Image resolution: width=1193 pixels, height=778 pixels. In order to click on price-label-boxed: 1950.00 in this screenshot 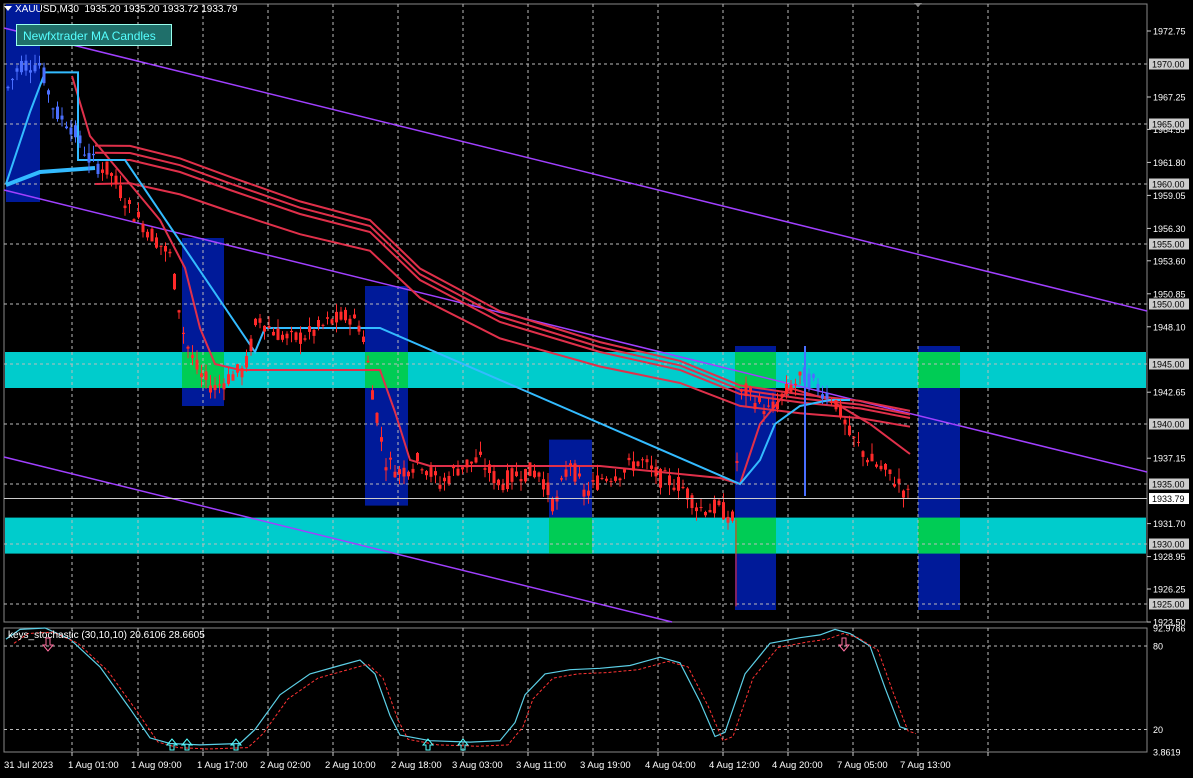, I will do `click(1168, 305)`.